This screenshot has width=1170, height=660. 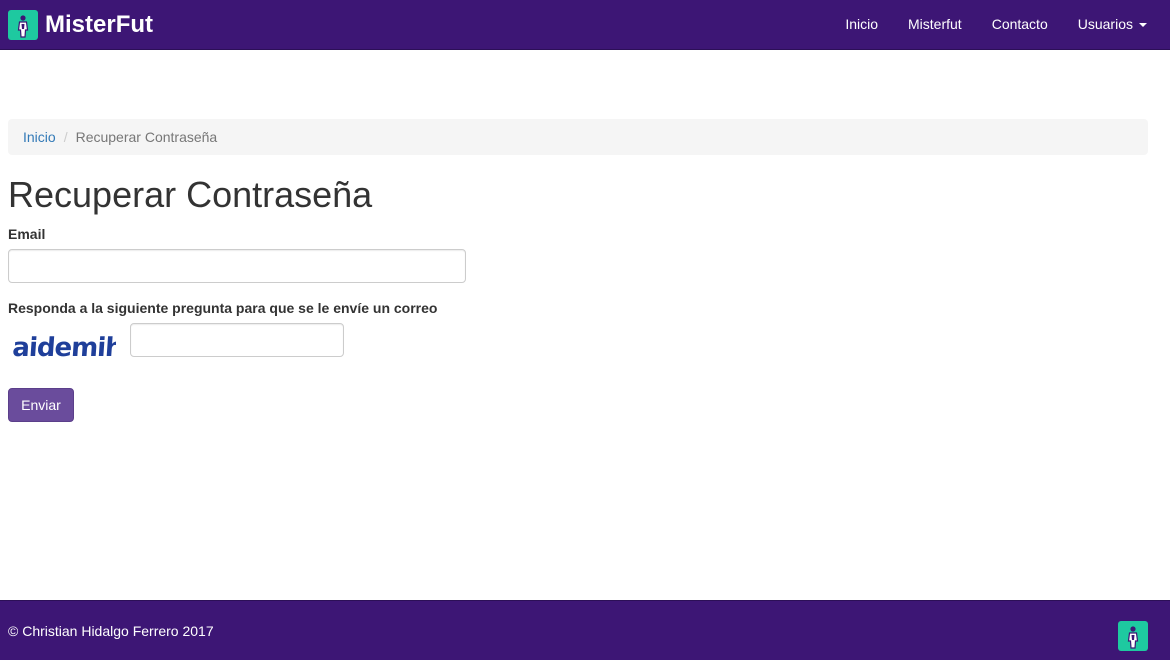 What do you see at coordinates (190, 194) in the screenshot?
I see `page-title: Recuperar Contraseña` at bounding box center [190, 194].